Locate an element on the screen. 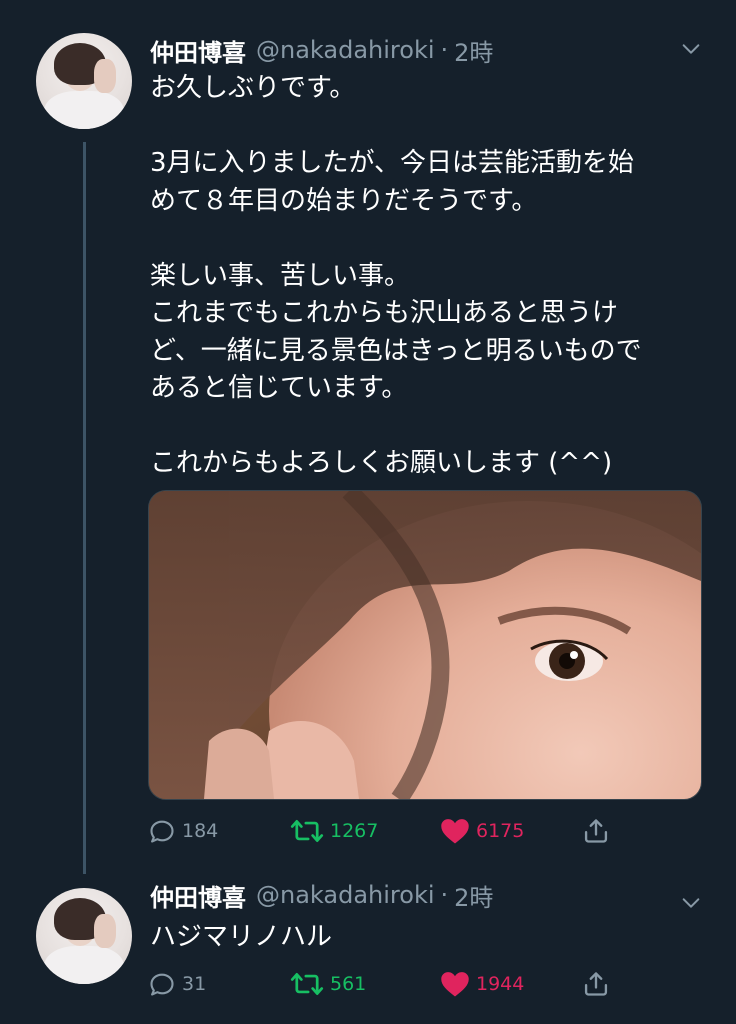  thread-line is located at coordinates (84, 508).